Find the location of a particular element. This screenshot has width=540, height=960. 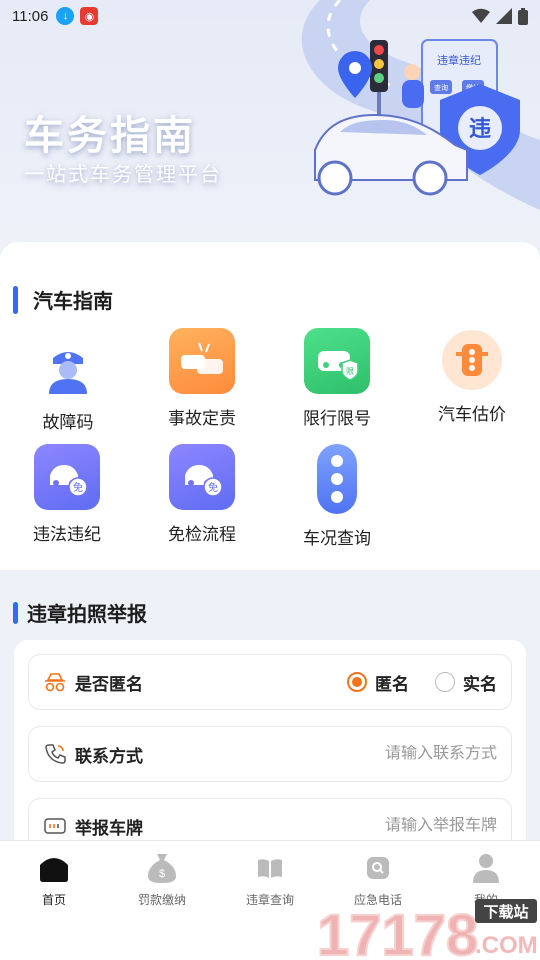

guide-item-car-status: 车况查询 is located at coordinates (337, 496).